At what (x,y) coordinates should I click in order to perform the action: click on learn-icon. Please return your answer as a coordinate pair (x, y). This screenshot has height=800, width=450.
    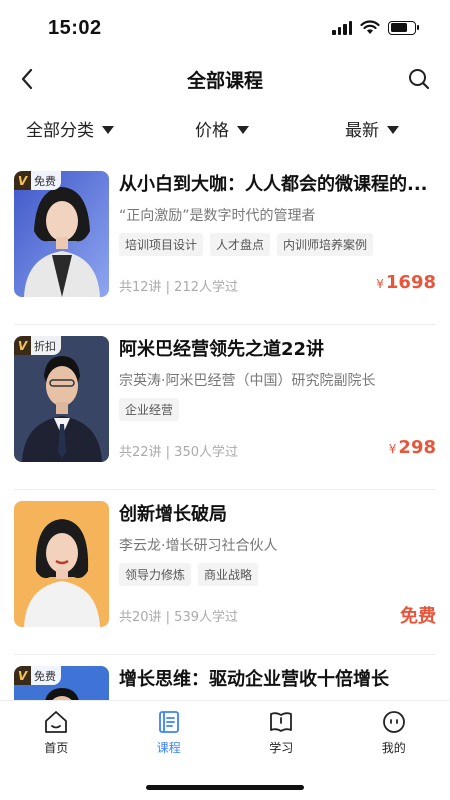
    Looking at the image, I should click on (281, 722).